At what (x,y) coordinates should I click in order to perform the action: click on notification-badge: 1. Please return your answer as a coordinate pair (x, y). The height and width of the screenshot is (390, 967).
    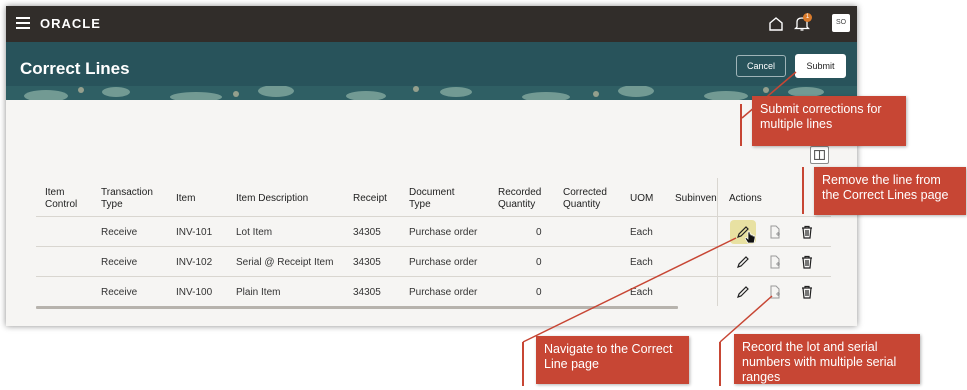
    Looking at the image, I should click on (807, 17).